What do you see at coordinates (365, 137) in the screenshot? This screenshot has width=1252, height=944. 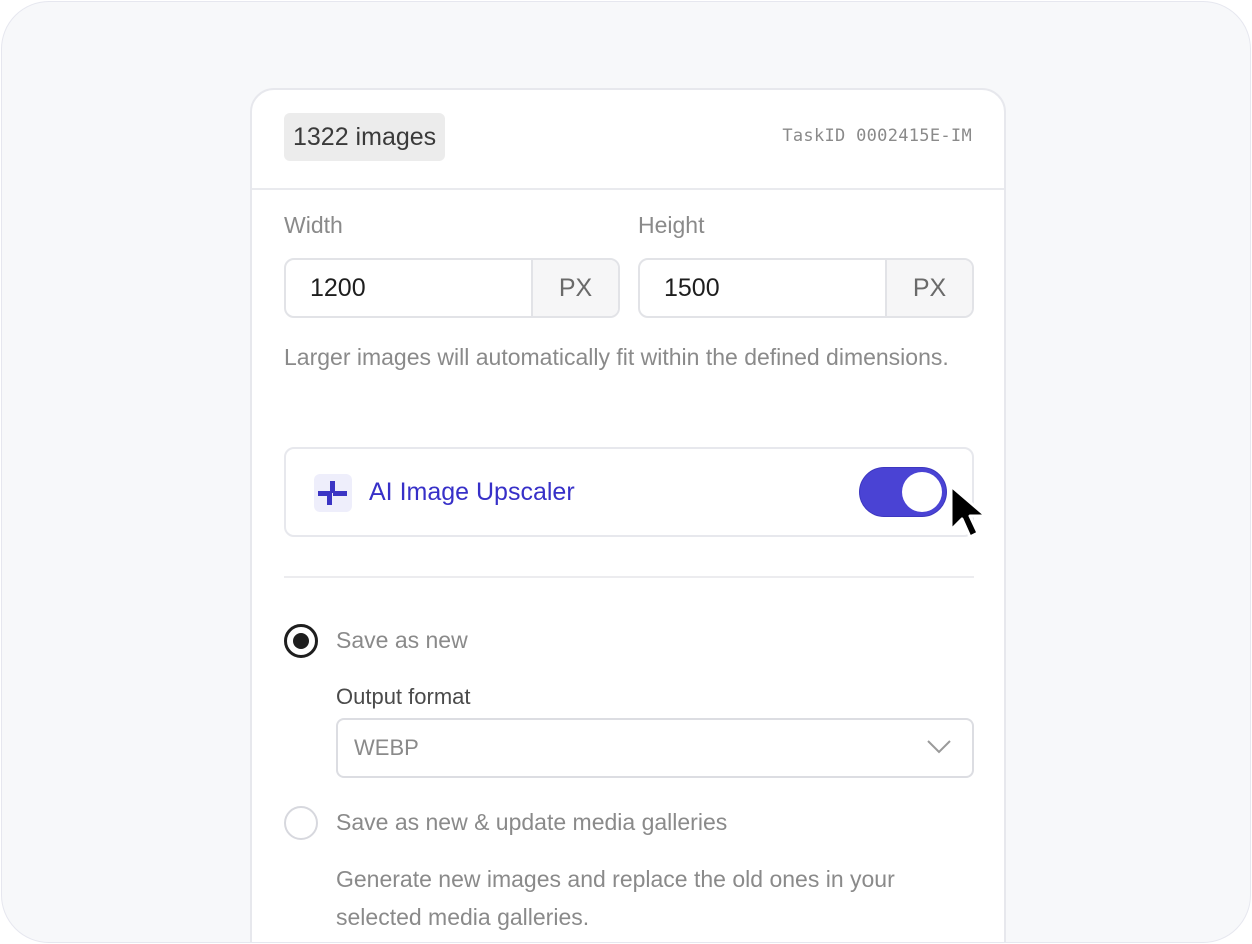 I see `image-count-badge: 1322 images` at bounding box center [365, 137].